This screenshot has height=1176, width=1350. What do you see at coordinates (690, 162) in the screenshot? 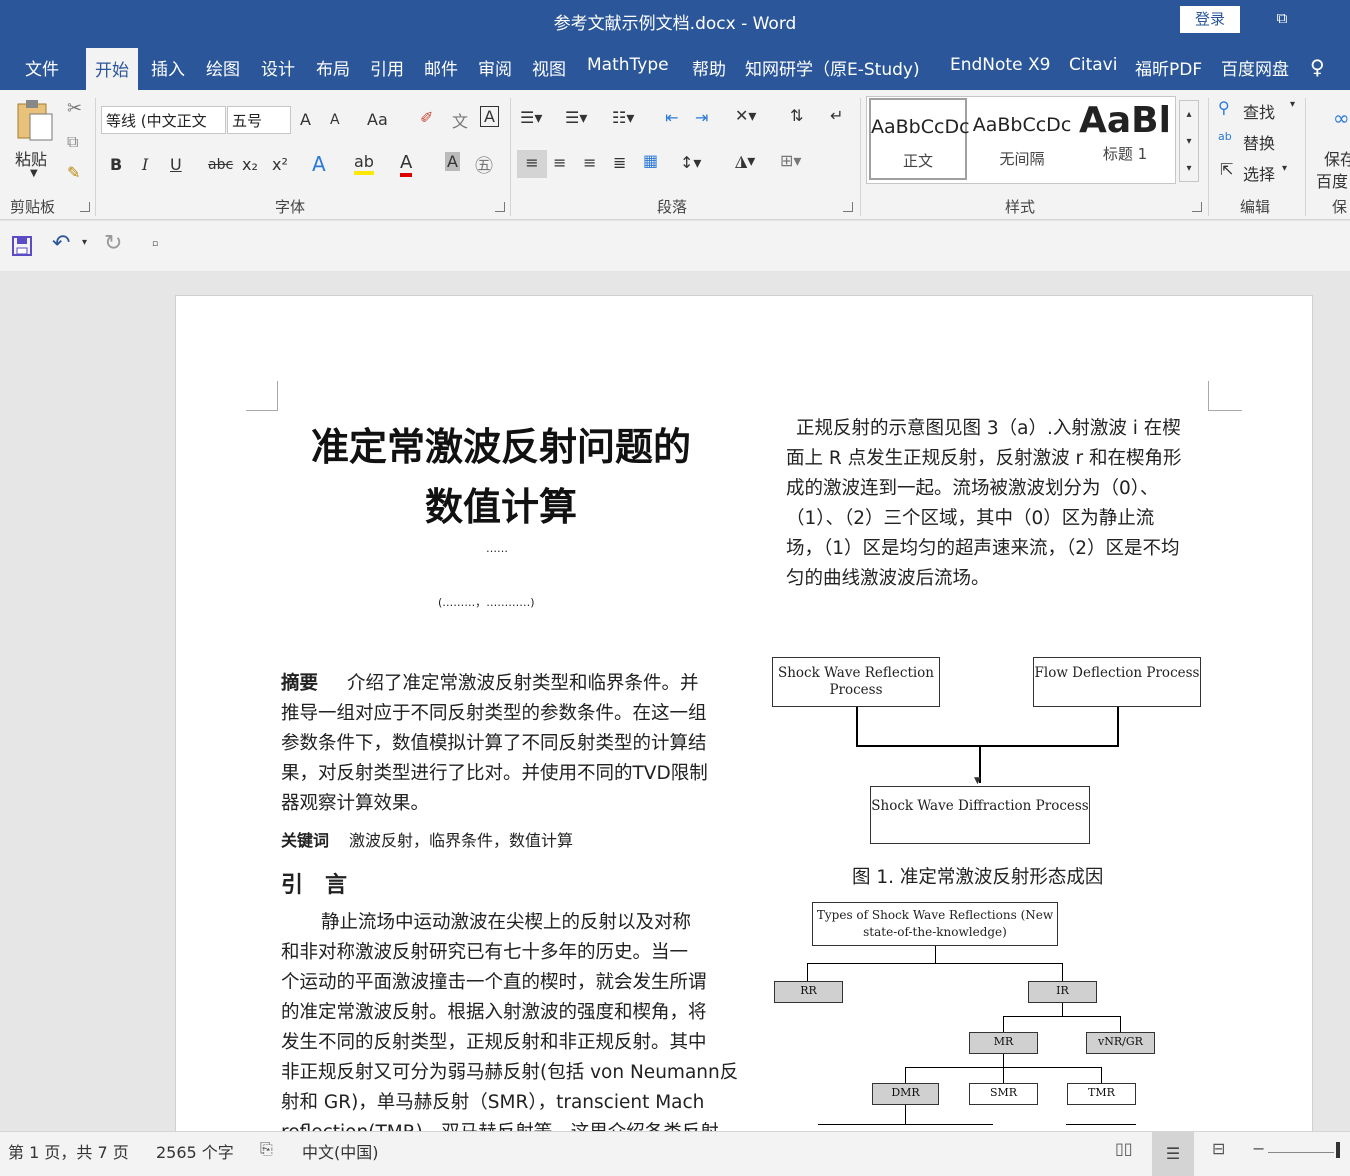
I see `line-spacing-icon: ↕▾` at bounding box center [690, 162].